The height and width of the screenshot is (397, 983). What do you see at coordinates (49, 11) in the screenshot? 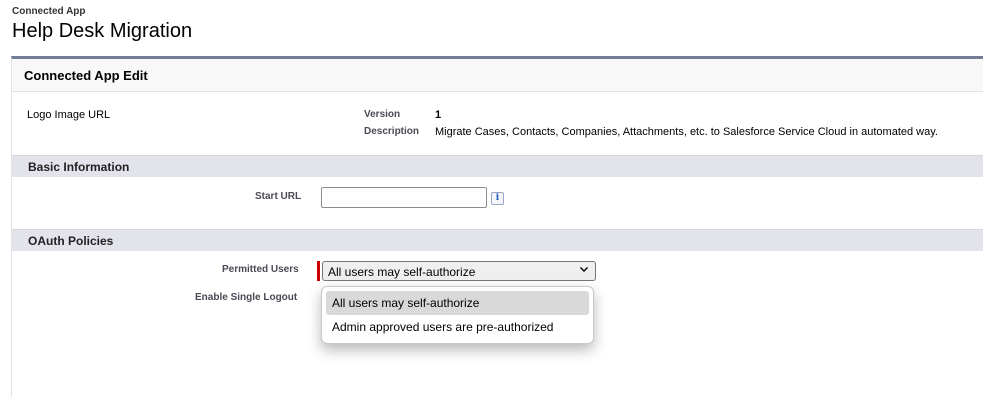
I see `page-type: Connected App` at bounding box center [49, 11].